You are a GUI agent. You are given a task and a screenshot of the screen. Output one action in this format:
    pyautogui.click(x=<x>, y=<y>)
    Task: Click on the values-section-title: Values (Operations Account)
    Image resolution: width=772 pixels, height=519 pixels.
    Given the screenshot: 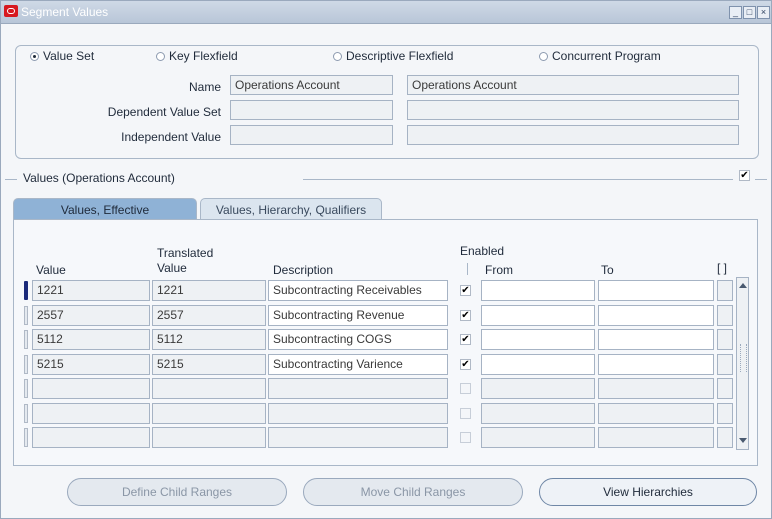 What is the action you would take?
    pyautogui.click(x=99, y=178)
    